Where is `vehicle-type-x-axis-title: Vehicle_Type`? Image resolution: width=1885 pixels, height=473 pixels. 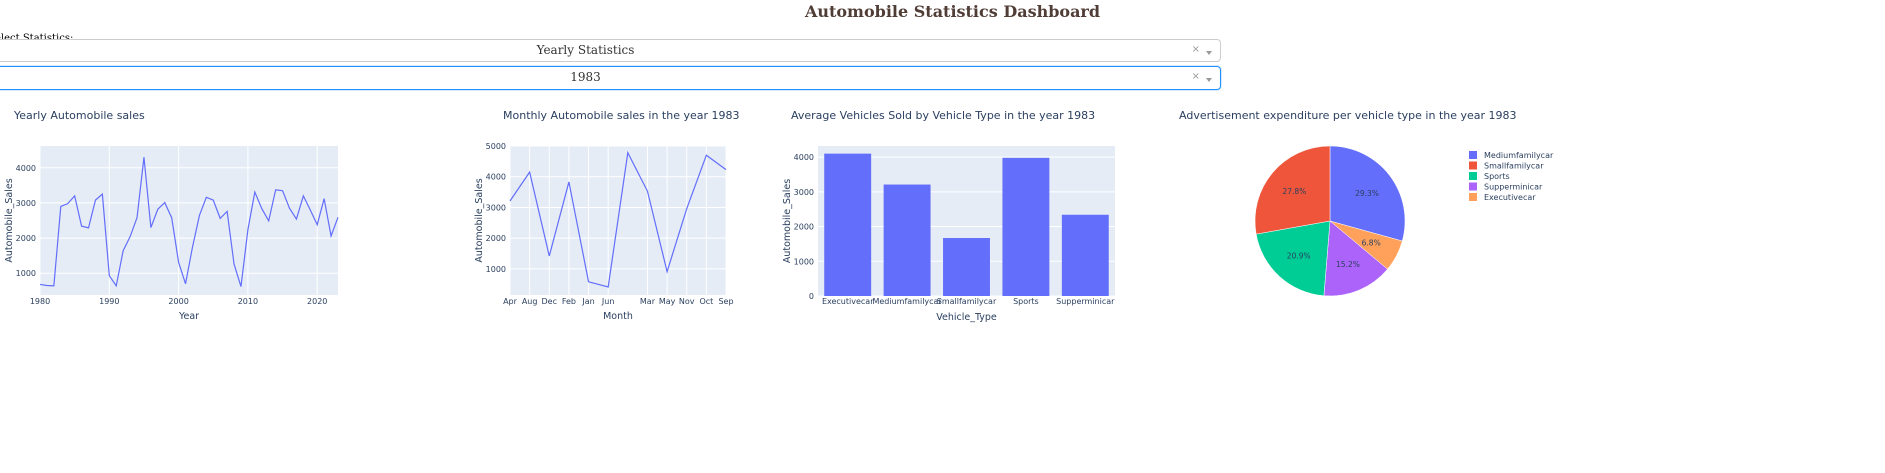 vehicle-type-x-axis-title: Vehicle_Type is located at coordinates (966, 317).